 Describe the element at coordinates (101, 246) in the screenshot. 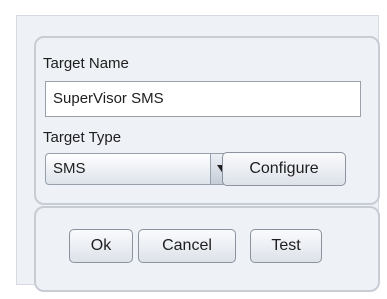

I see `ok-button: Ok` at that location.